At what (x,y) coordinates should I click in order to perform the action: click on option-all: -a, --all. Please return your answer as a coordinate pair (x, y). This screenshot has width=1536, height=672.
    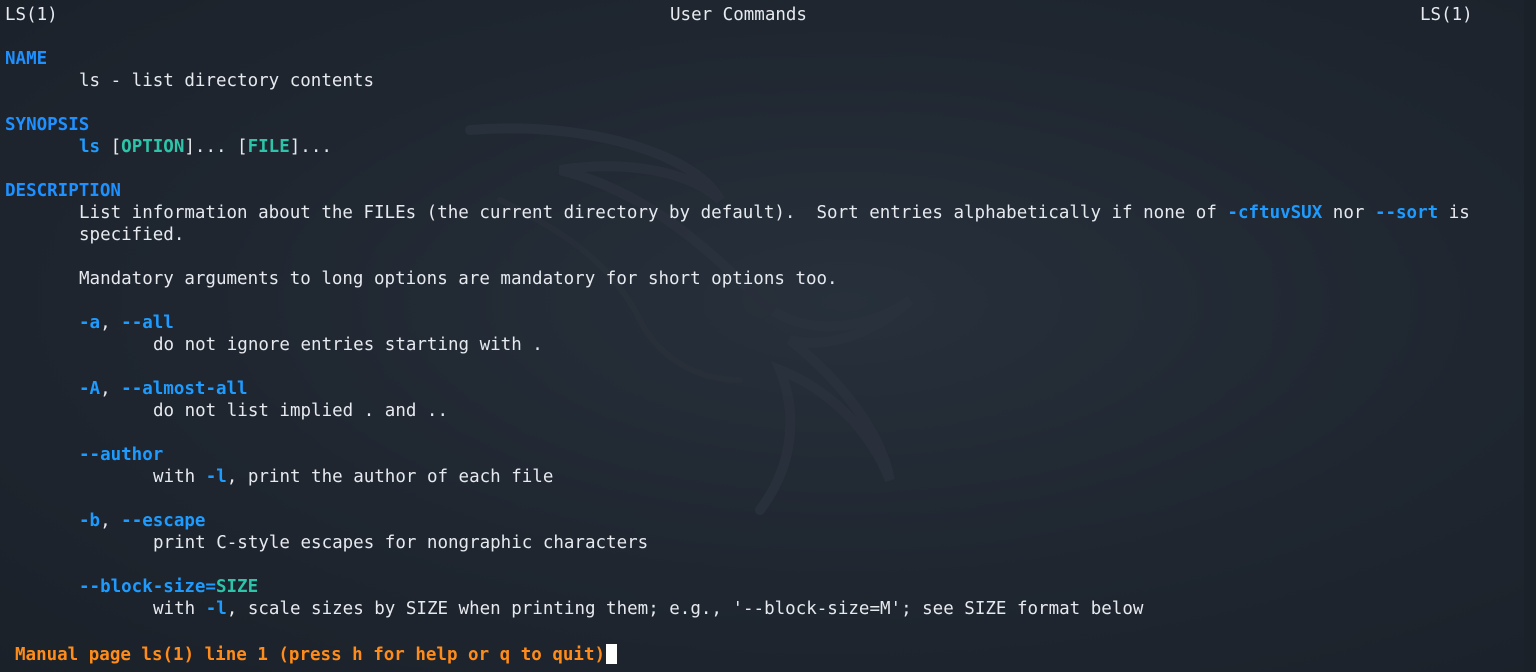
    Looking at the image, I should click on (126, 323).